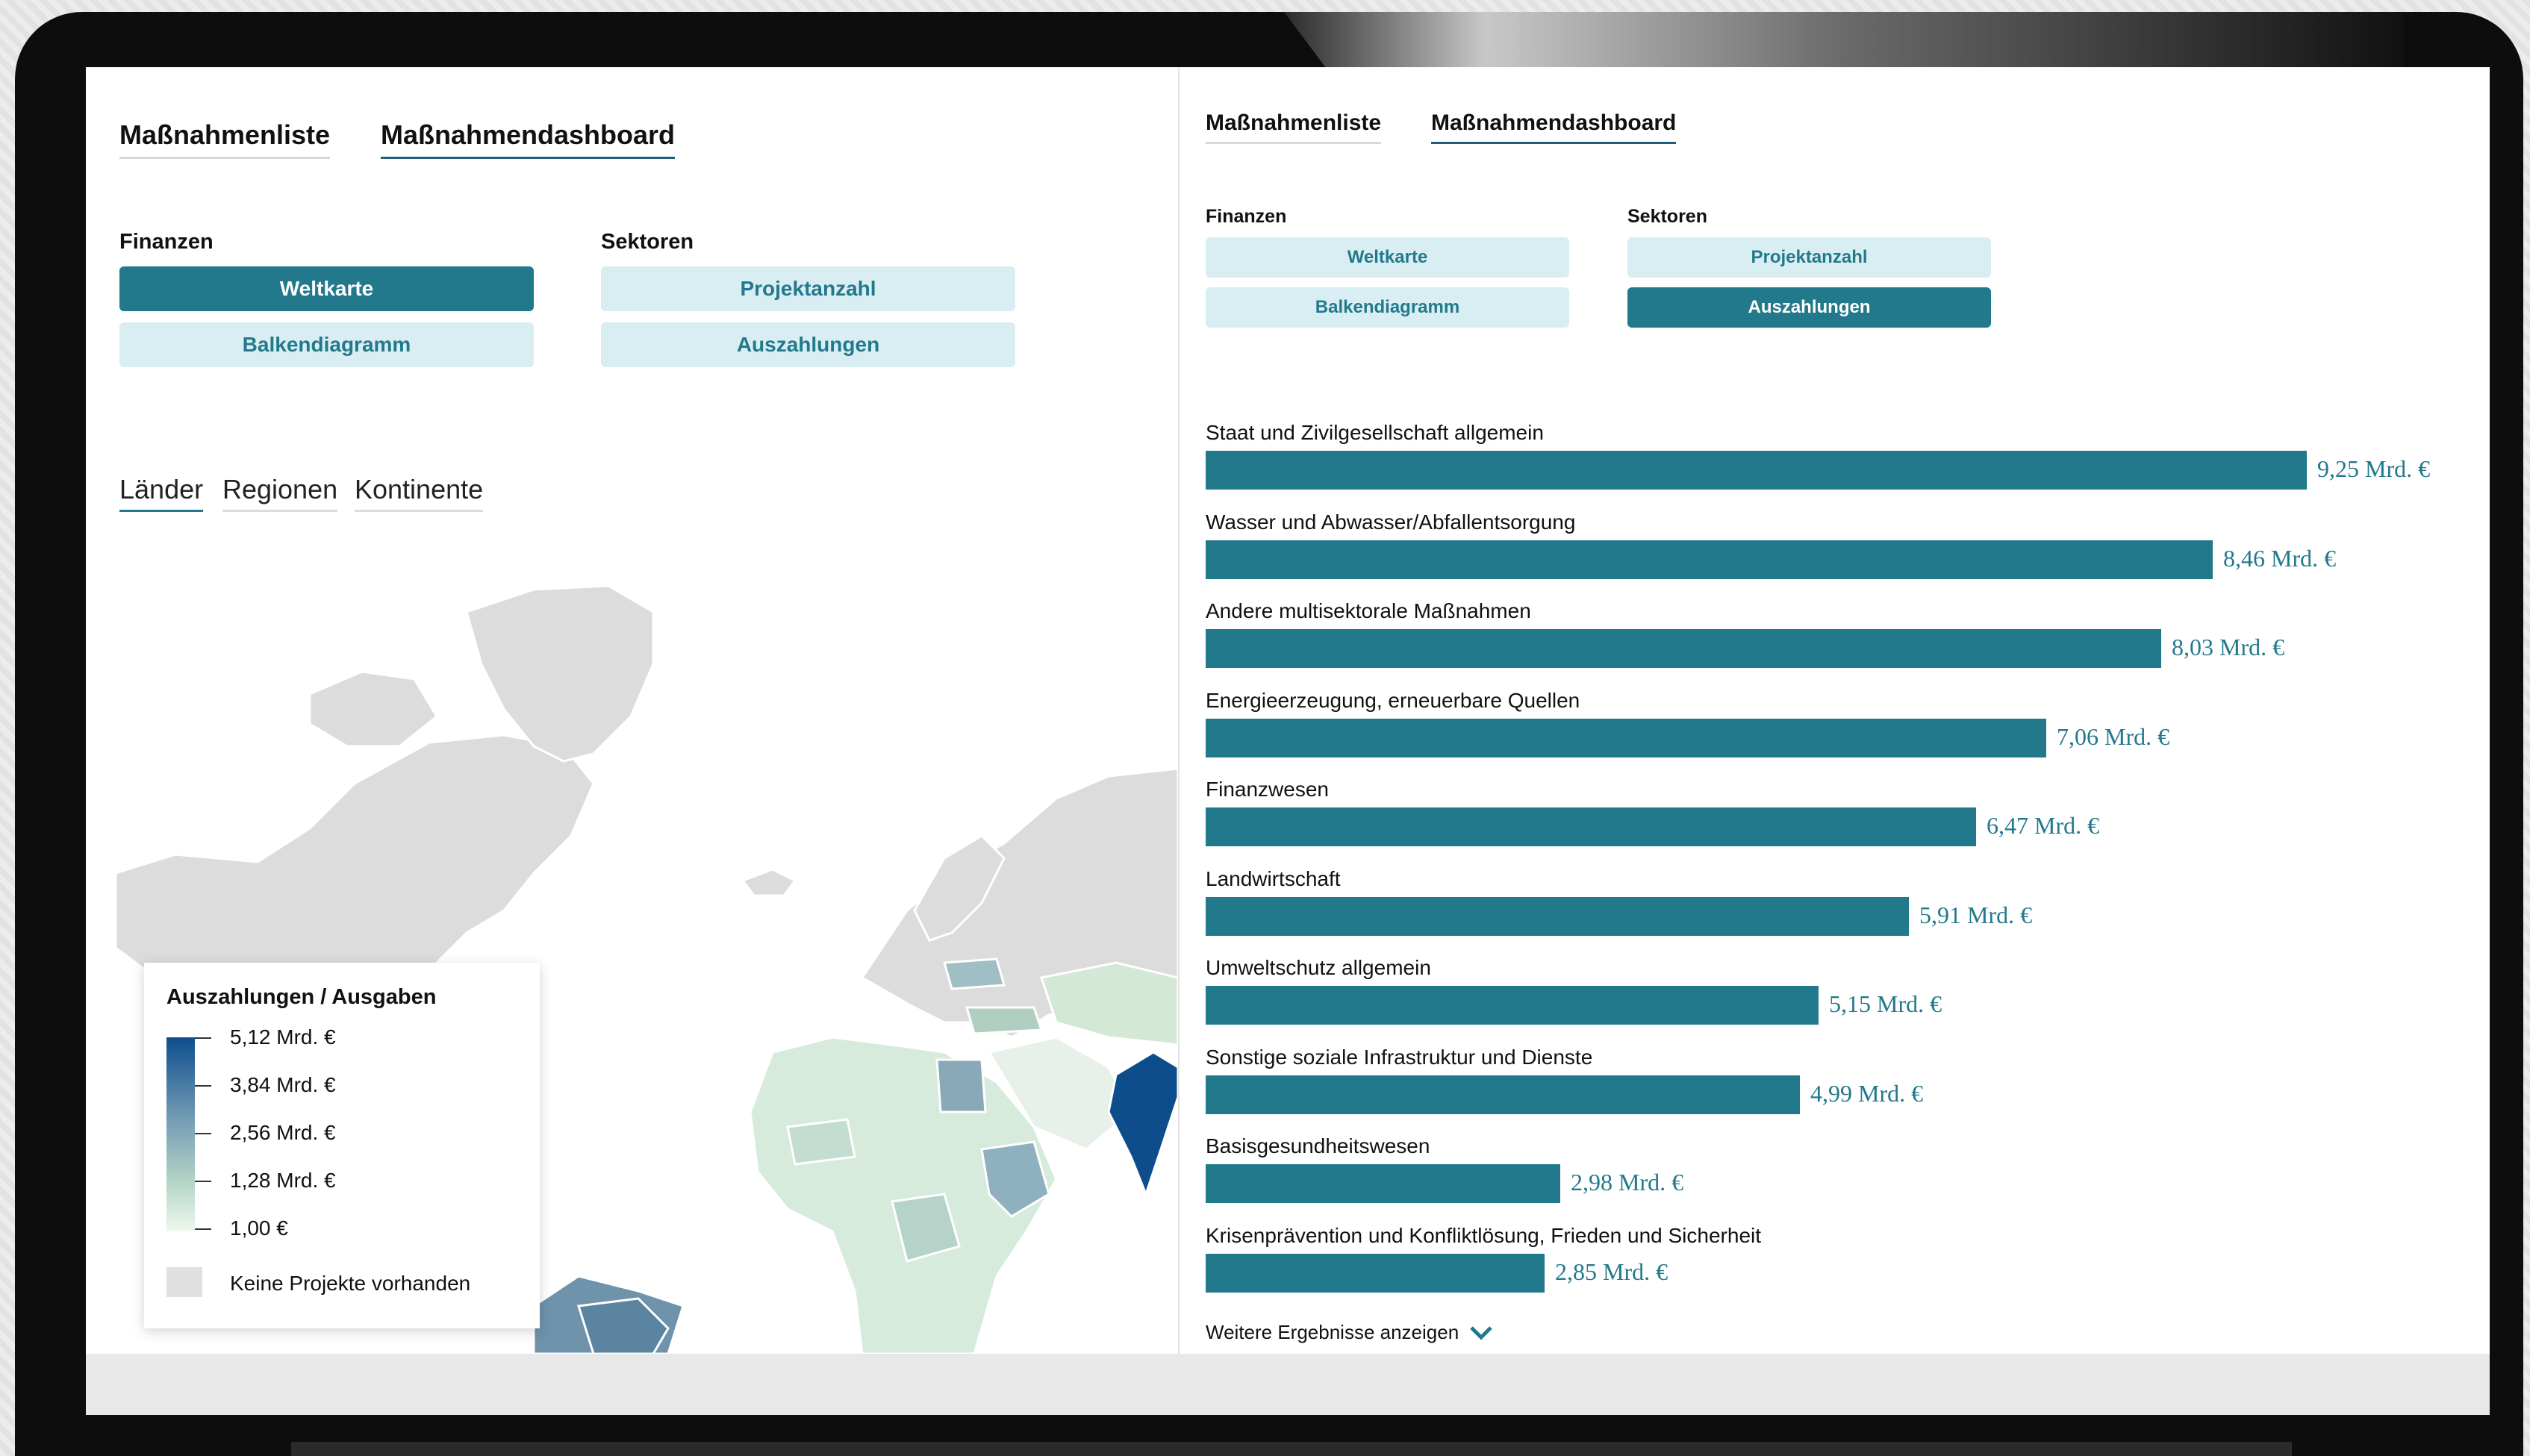  Describe the element at coordinates (1393, 700) in the screenshot. I see `bar-category-label: Energieerzeugung, erneuerbare Quellen` at that location.